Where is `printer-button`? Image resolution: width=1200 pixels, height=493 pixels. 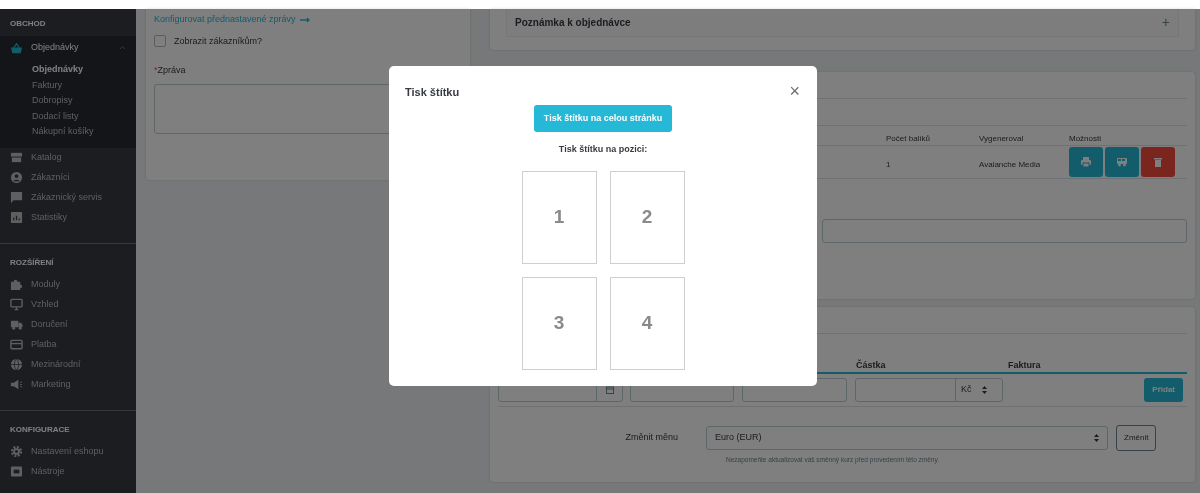
printer-button is located at coordinates (1086, 162).